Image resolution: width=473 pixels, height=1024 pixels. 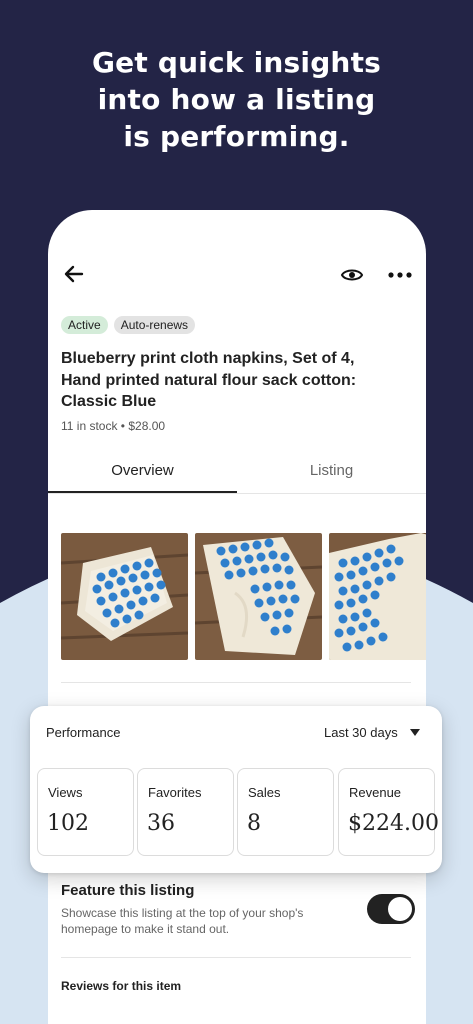 I want to click on feature-description-line: homepage to make it stand out., so click(x=145, y=929).